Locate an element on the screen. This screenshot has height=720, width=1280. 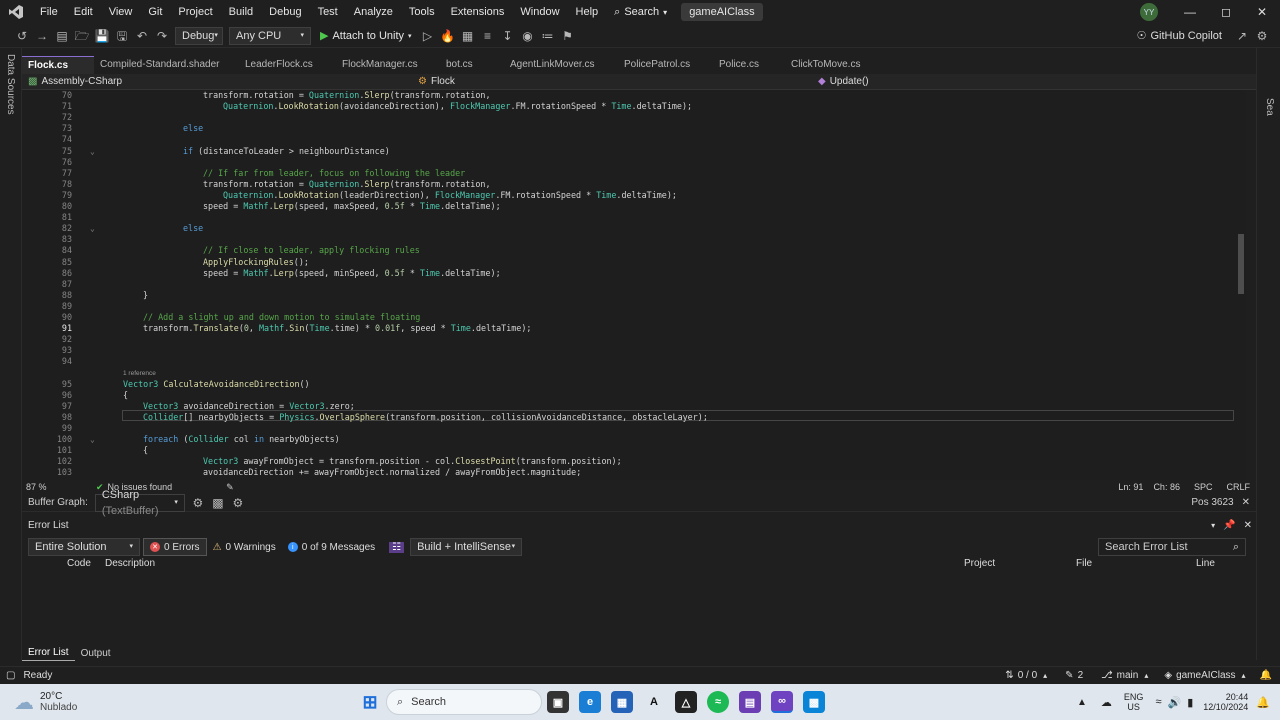
class-dropdown: ⚙ Flock is located at coordinates (612, 82).